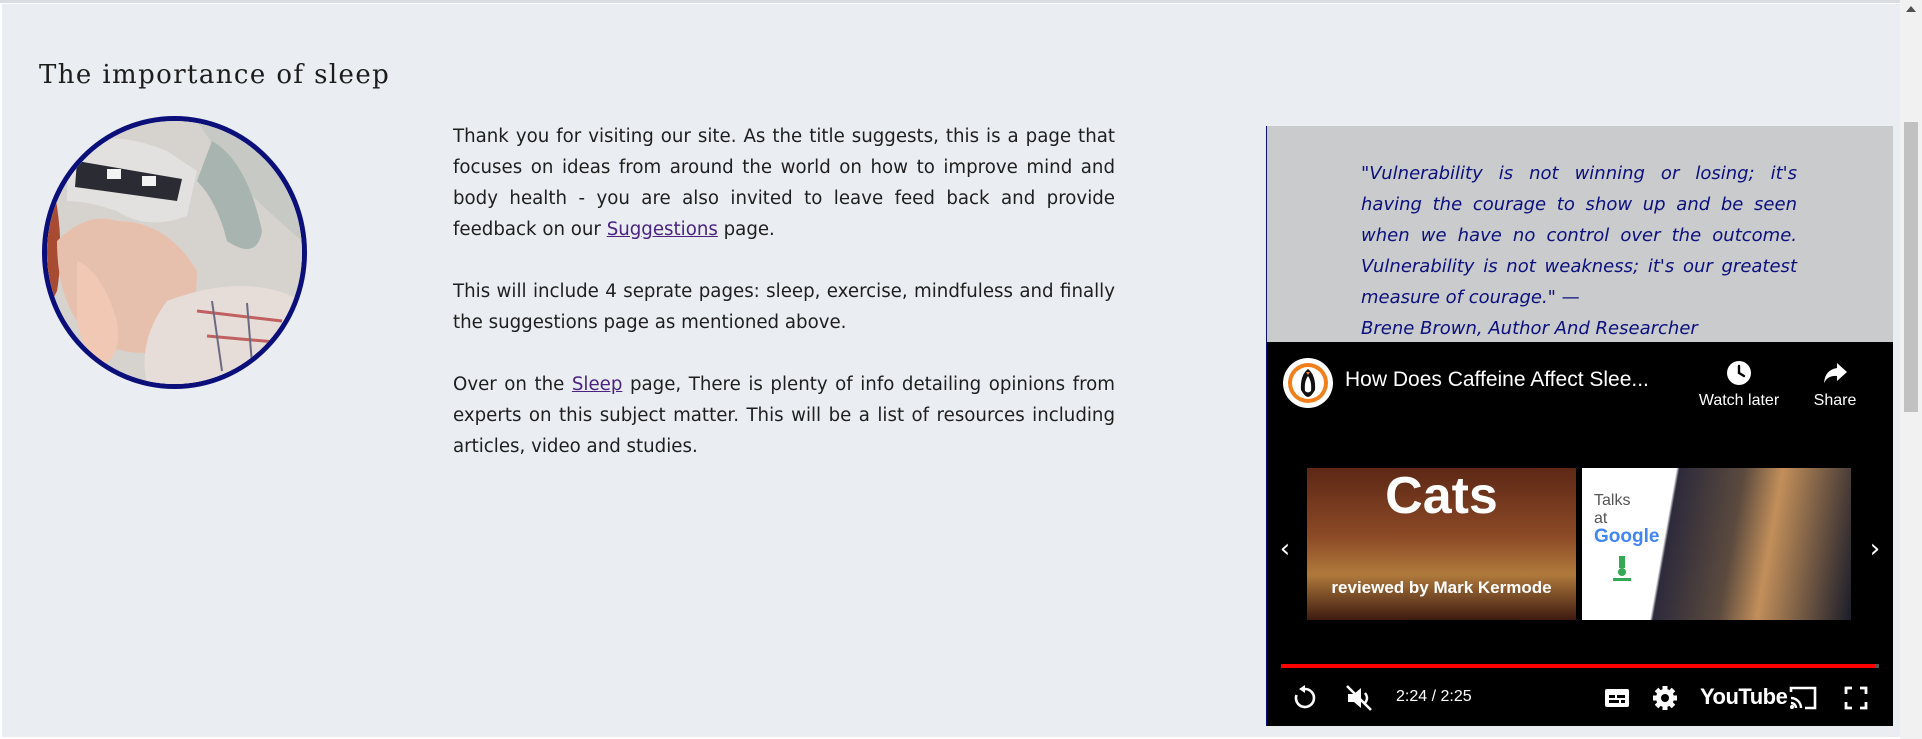 This screenshot has height=739, width=1922. I want to click on thumb-cats-subtitle: reviewed by Mark Kermode, so click(1441, 587).